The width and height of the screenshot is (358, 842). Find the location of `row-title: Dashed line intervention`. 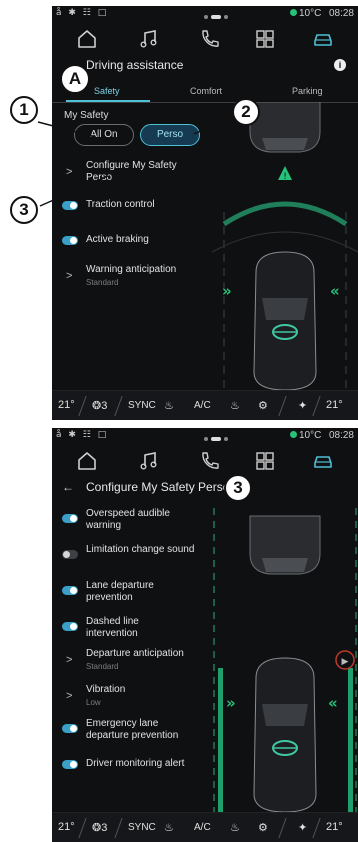

row-title: Dashed line intervention is located at coordinates (112, 627).